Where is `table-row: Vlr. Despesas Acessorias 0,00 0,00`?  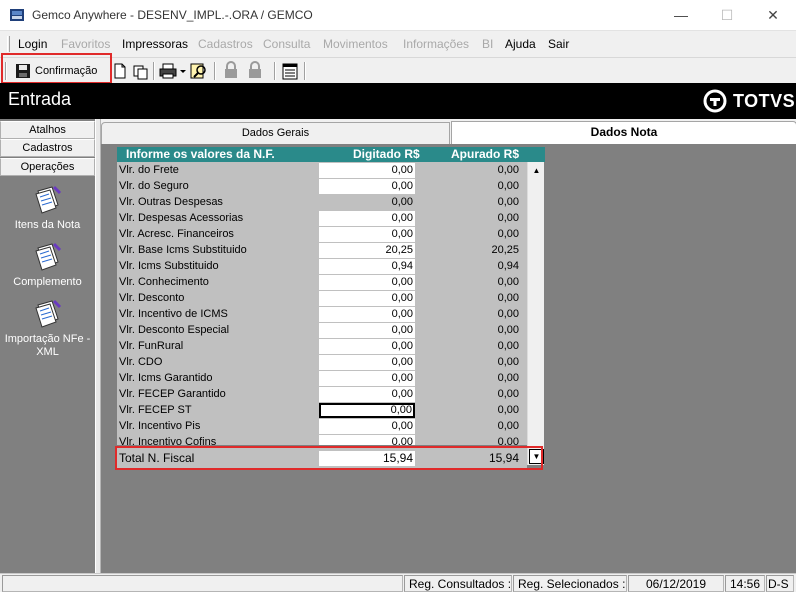
table-row: Vlr. Despesas Acessorias 0,00 0,00 is located at coordinates (322, 218).